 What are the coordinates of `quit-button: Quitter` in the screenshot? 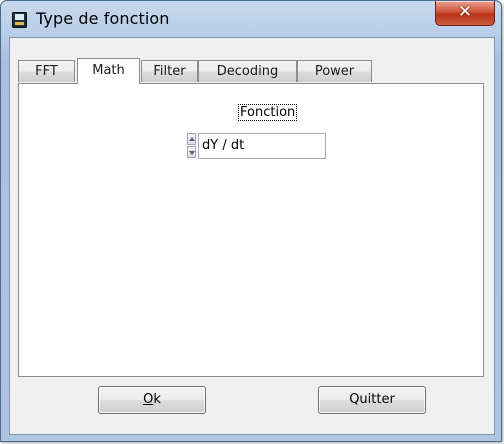 It's located at (372, 400).